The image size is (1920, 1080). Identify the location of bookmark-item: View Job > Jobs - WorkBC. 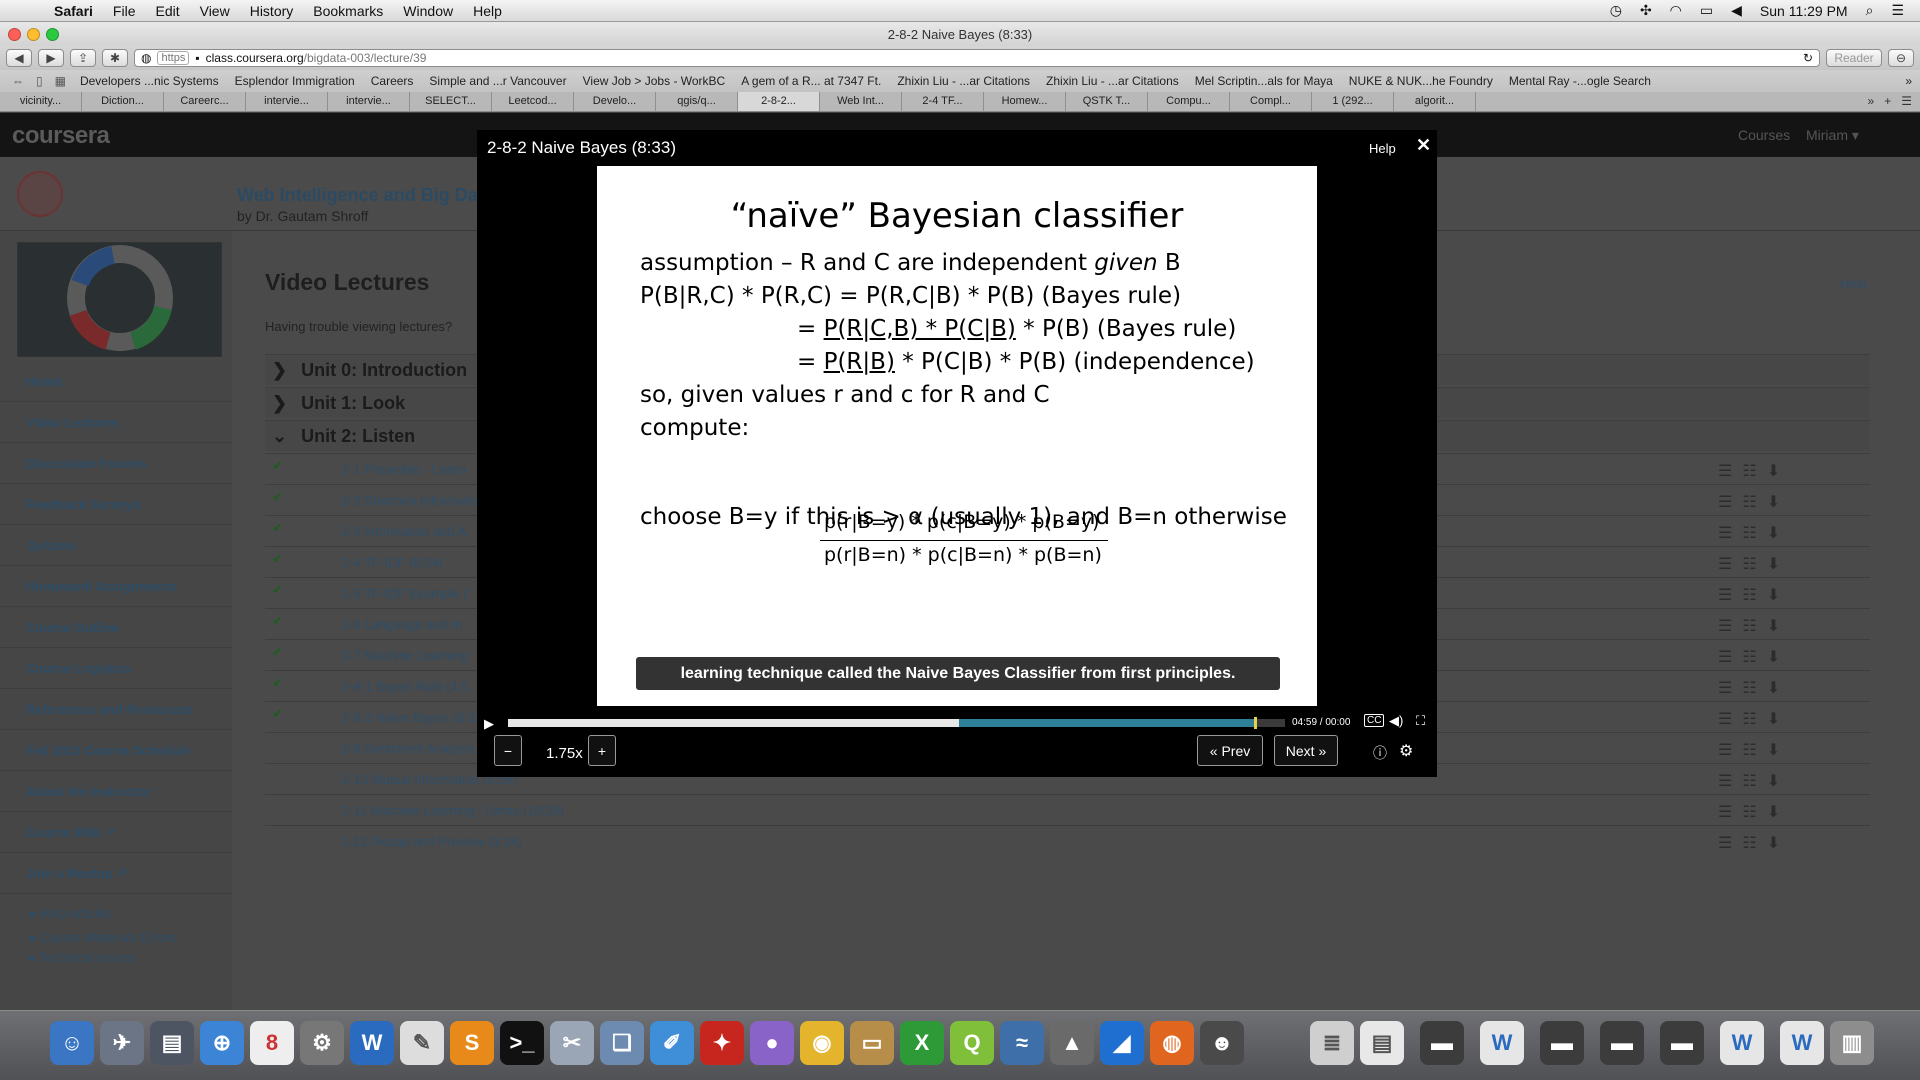
(654, 81).